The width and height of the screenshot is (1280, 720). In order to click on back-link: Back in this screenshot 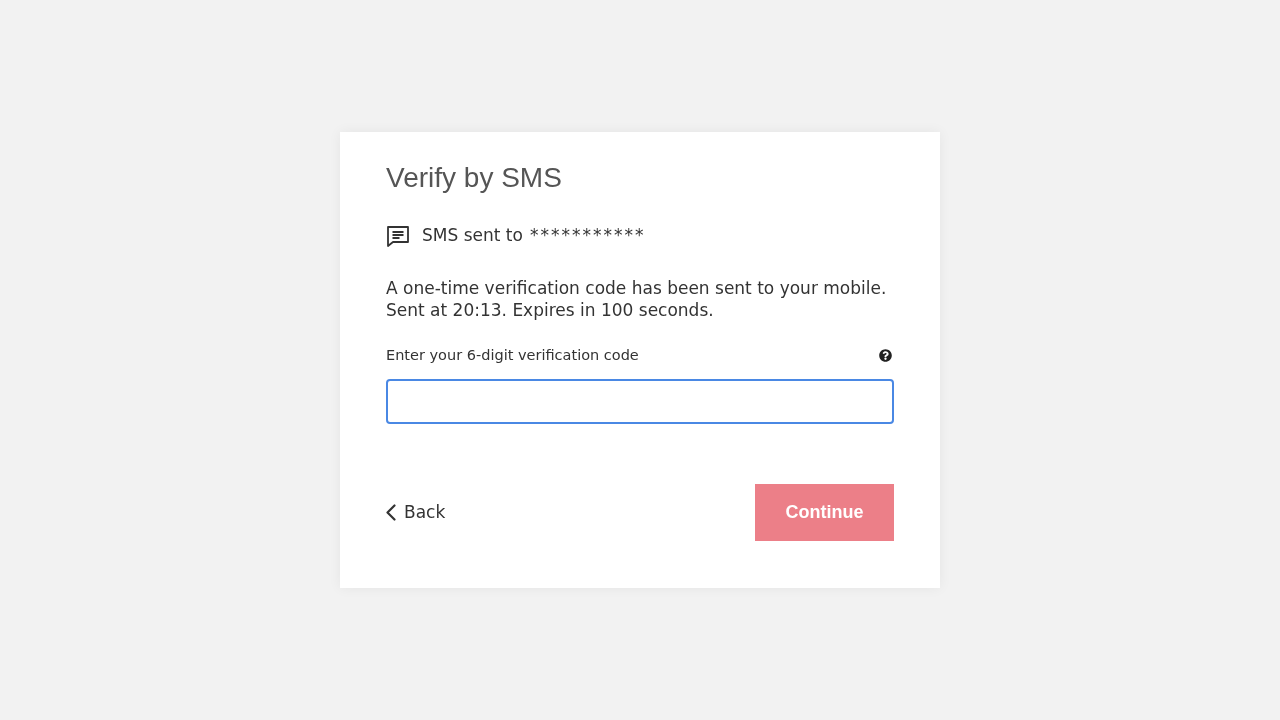, I will do `click(416, 512)`.